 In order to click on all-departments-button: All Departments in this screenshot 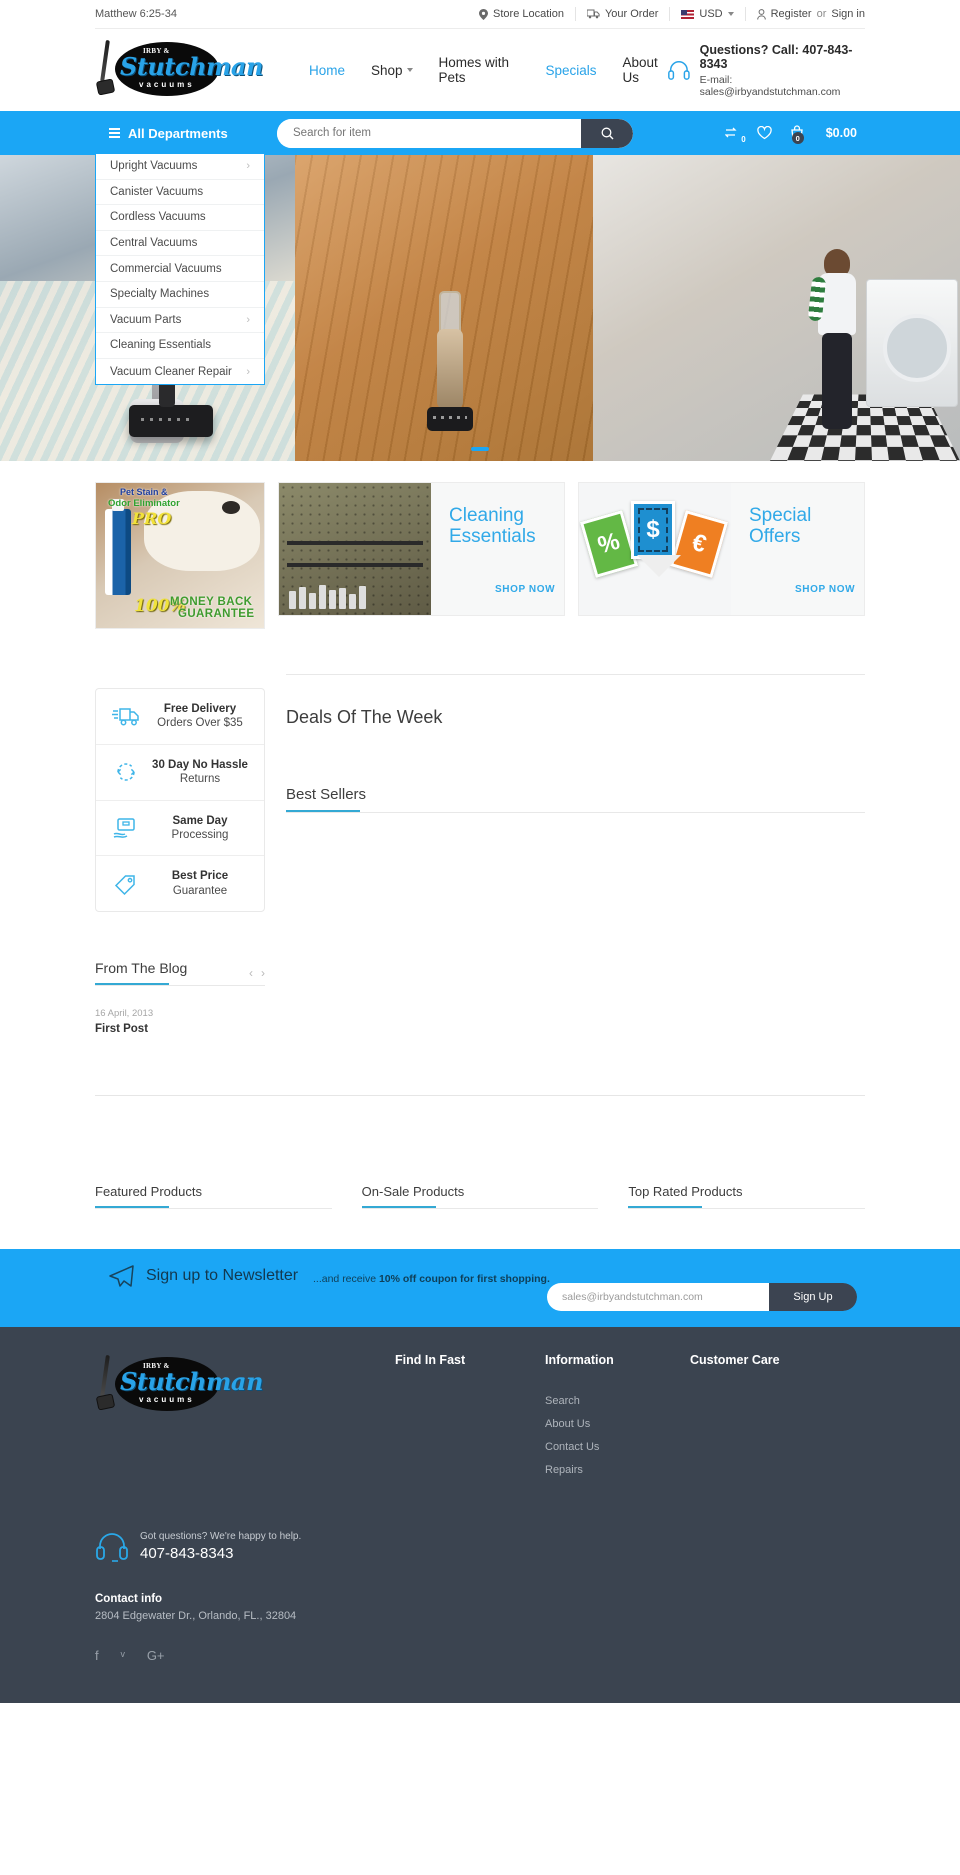, I will do `click(186, 133)`.